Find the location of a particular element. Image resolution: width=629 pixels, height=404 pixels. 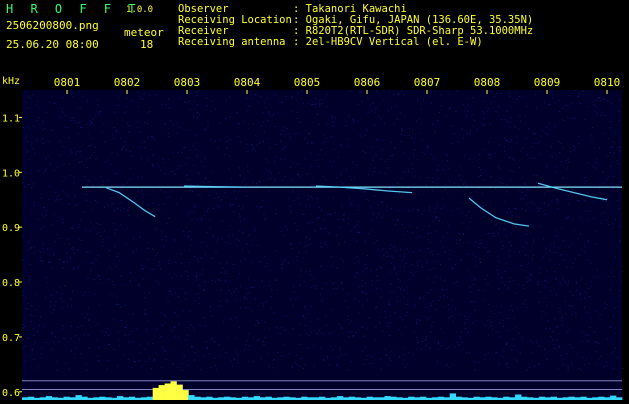

y-tick-label: 0.6 is located at coordinates (11, 393).